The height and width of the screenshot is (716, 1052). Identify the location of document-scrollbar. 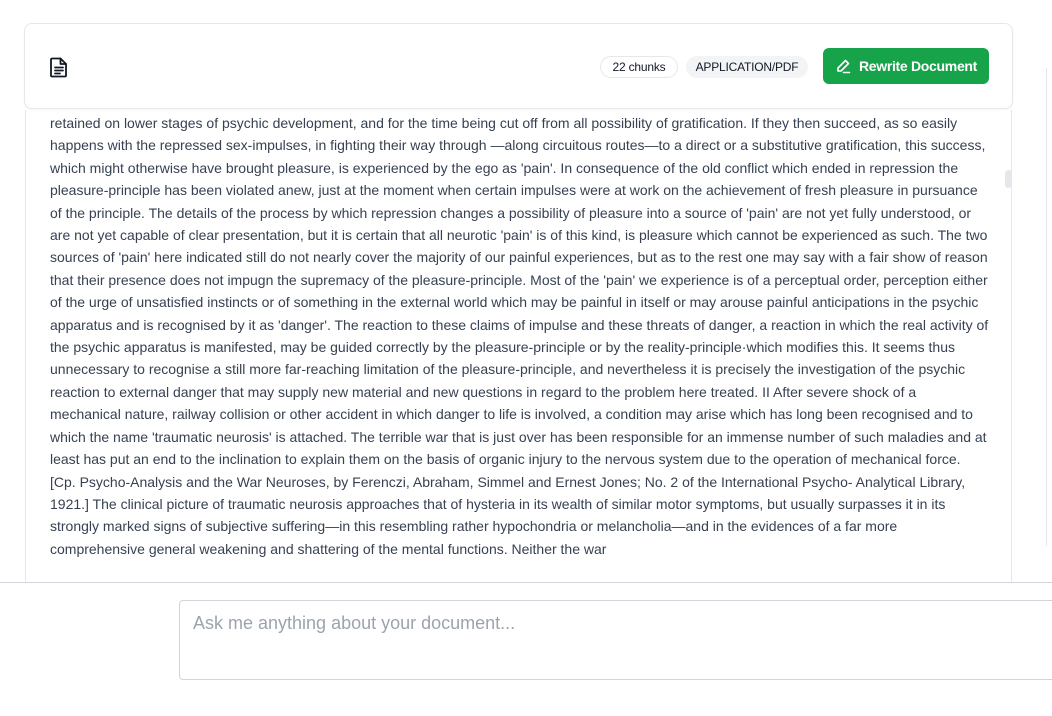
(1008, 179).